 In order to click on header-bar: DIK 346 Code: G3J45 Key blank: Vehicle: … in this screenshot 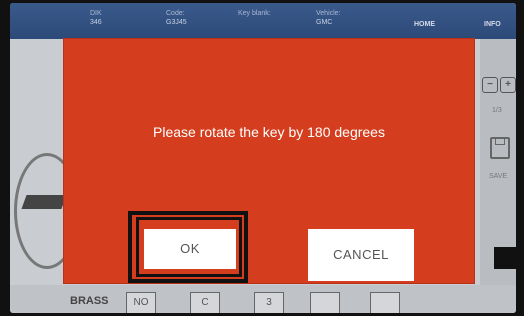, I will do `click(263, 21)`.